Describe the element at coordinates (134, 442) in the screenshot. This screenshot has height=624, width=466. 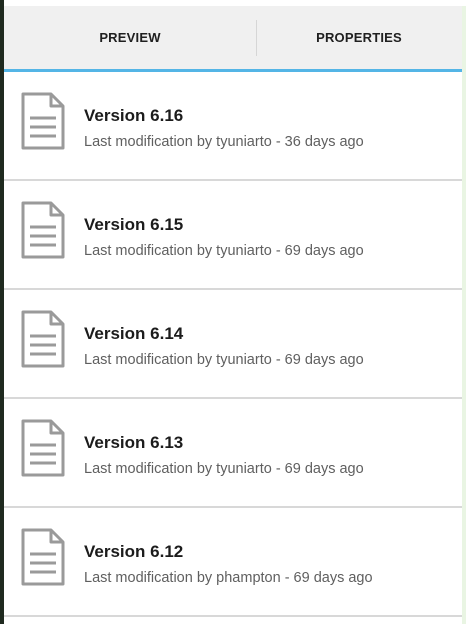
I see `version-title: Version 6.13` at that location.